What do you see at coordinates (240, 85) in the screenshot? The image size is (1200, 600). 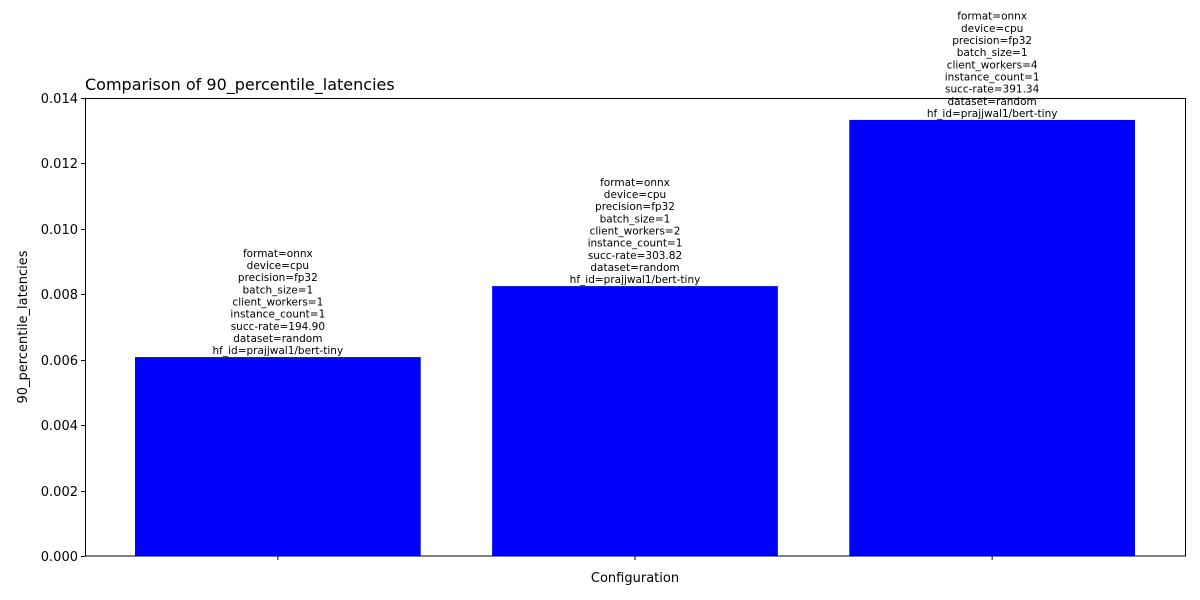 I see `chart-title: Comparison of 90_percentile_latencies` at bounding box center [240, 85].